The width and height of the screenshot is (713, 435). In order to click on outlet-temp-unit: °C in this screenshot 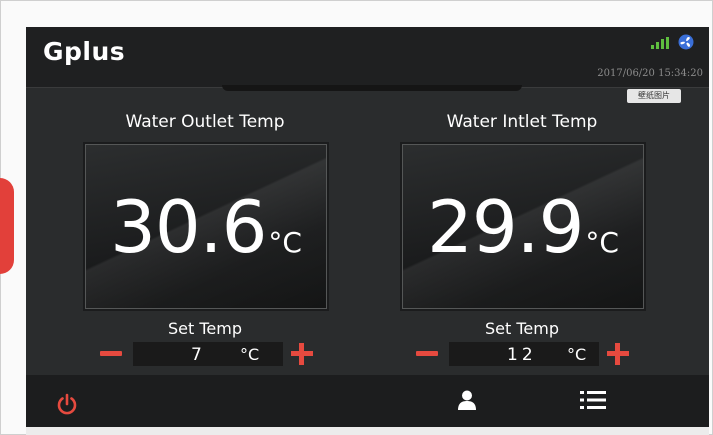, I will do `click(285, 242)`.